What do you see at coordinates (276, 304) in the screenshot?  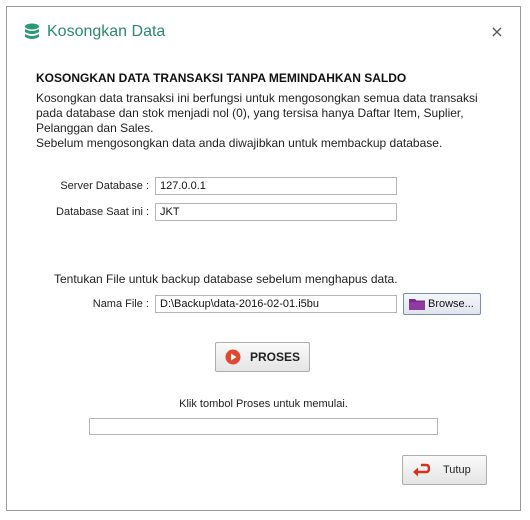 I see `file-name-input` at bounding box center [276, 304].